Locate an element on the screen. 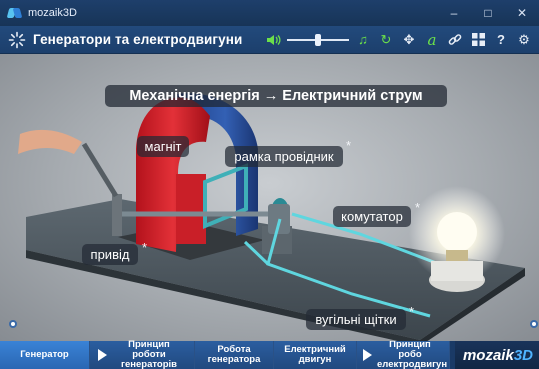  brand-suffix: 3D is located at coordinates (523, 355).